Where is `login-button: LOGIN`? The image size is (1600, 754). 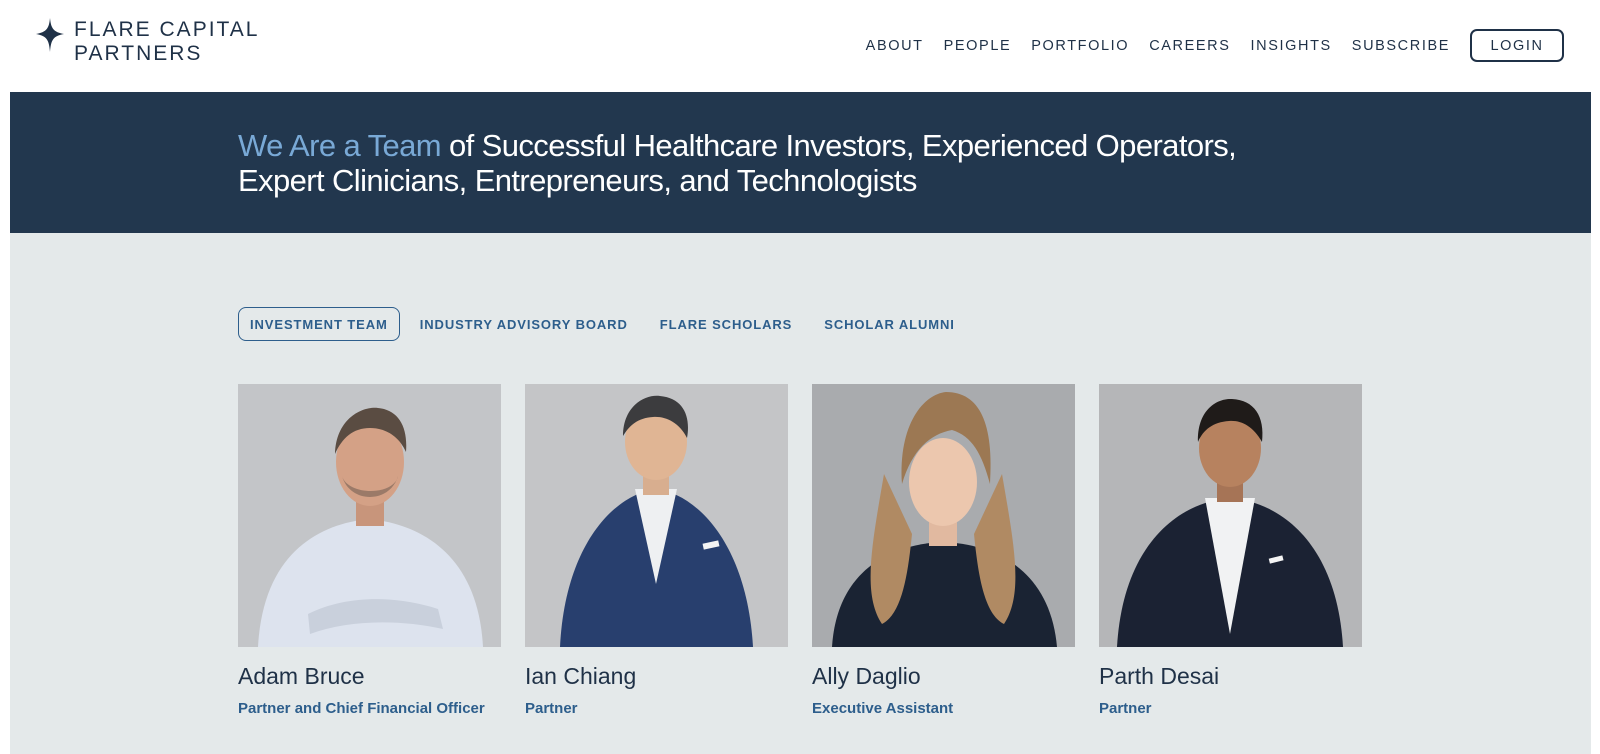 login-button: LOGIN is located at coordinates (1517, 45).